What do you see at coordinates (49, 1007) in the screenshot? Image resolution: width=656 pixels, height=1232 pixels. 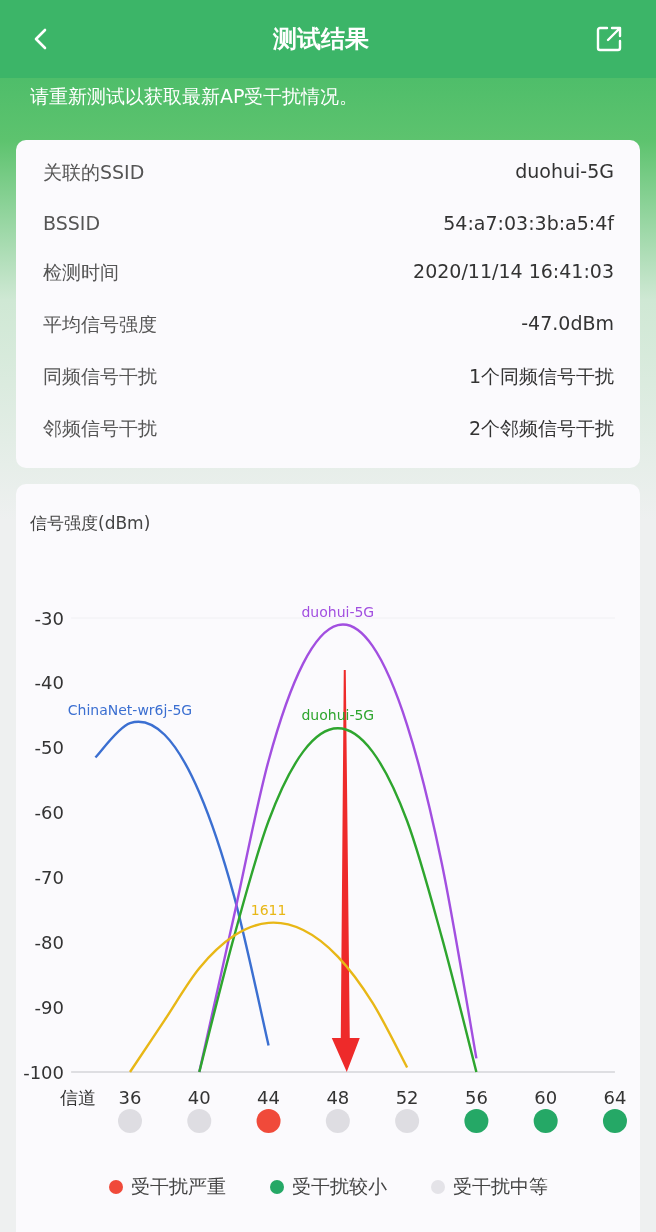 I see `y-tick-label: -90` at bounding box center [49, 1007].